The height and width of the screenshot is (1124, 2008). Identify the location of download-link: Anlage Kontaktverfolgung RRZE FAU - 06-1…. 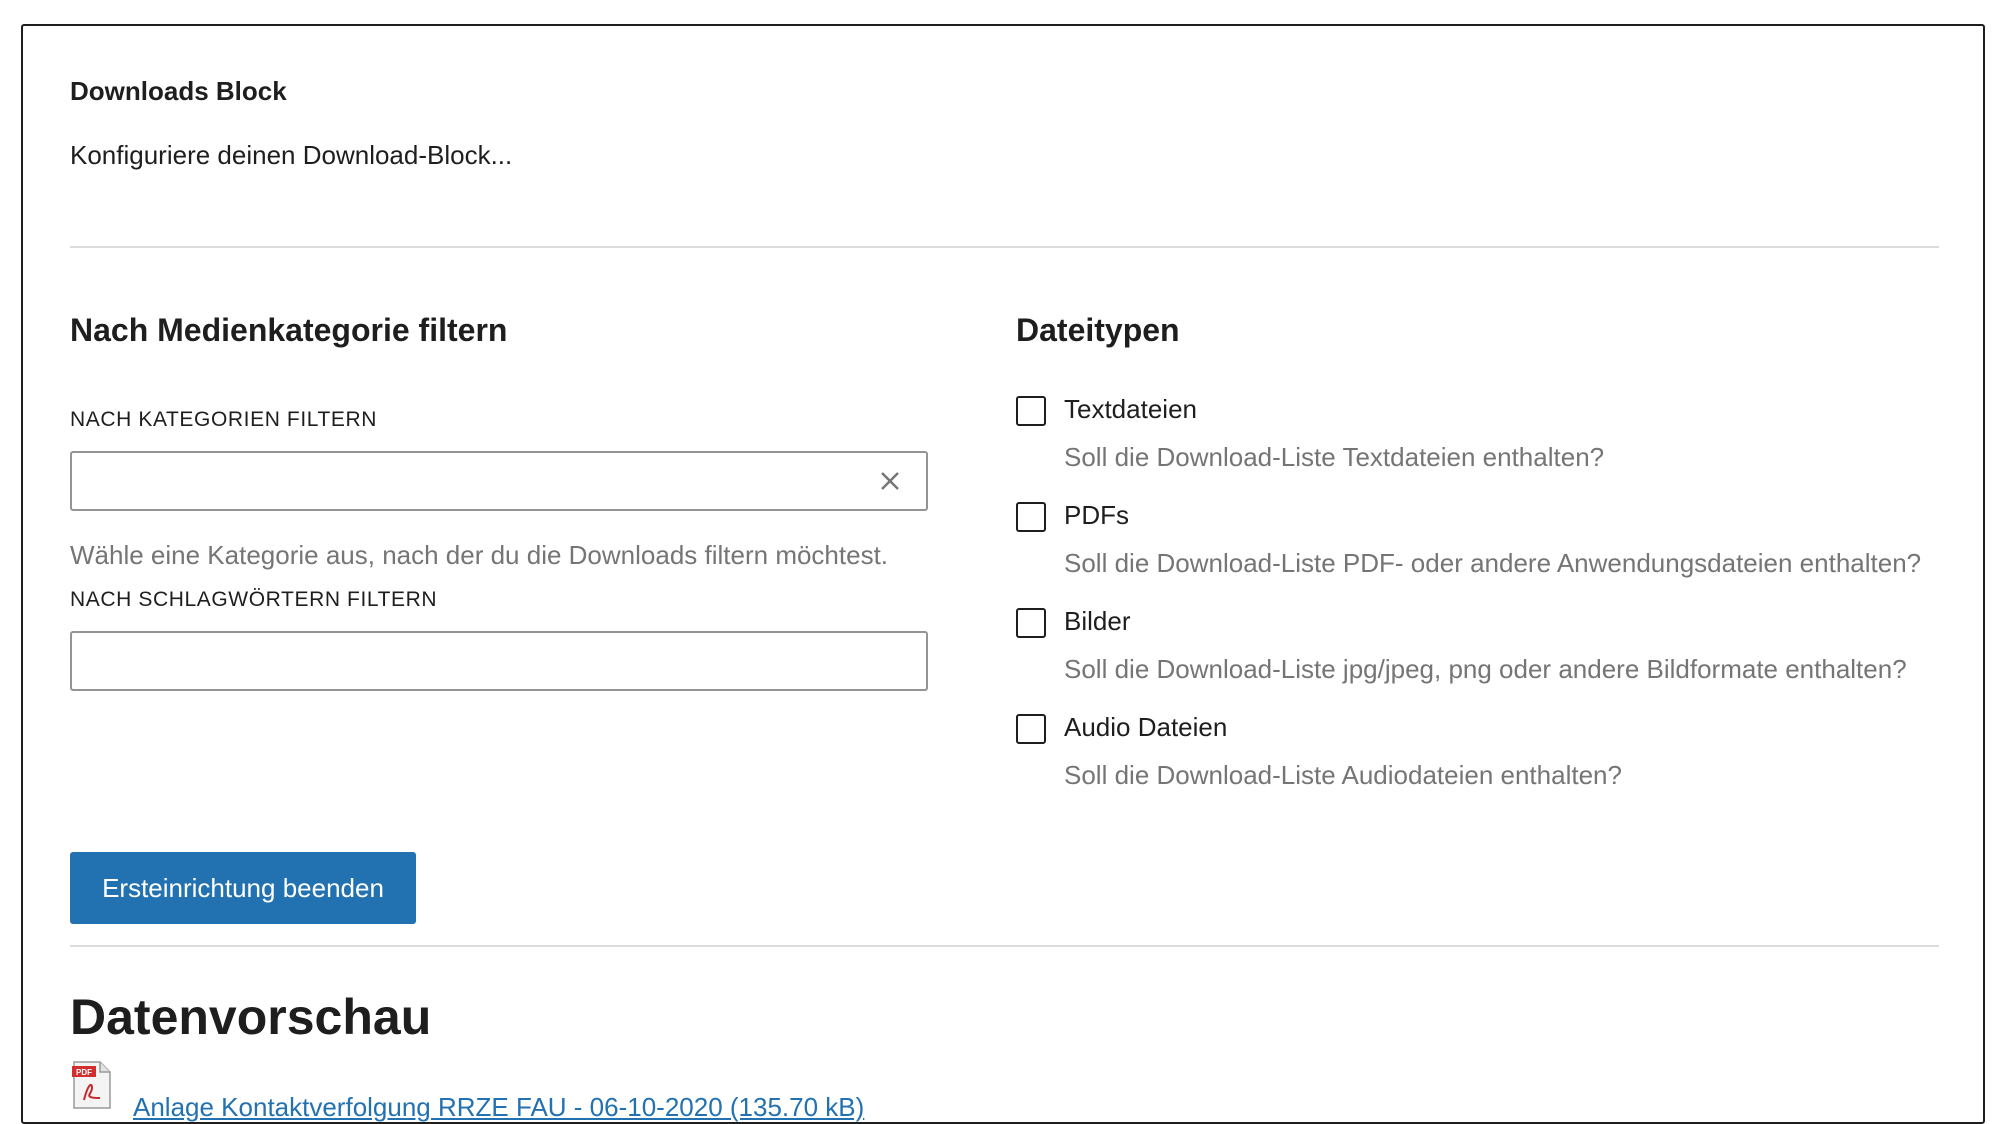
(498, 1107).